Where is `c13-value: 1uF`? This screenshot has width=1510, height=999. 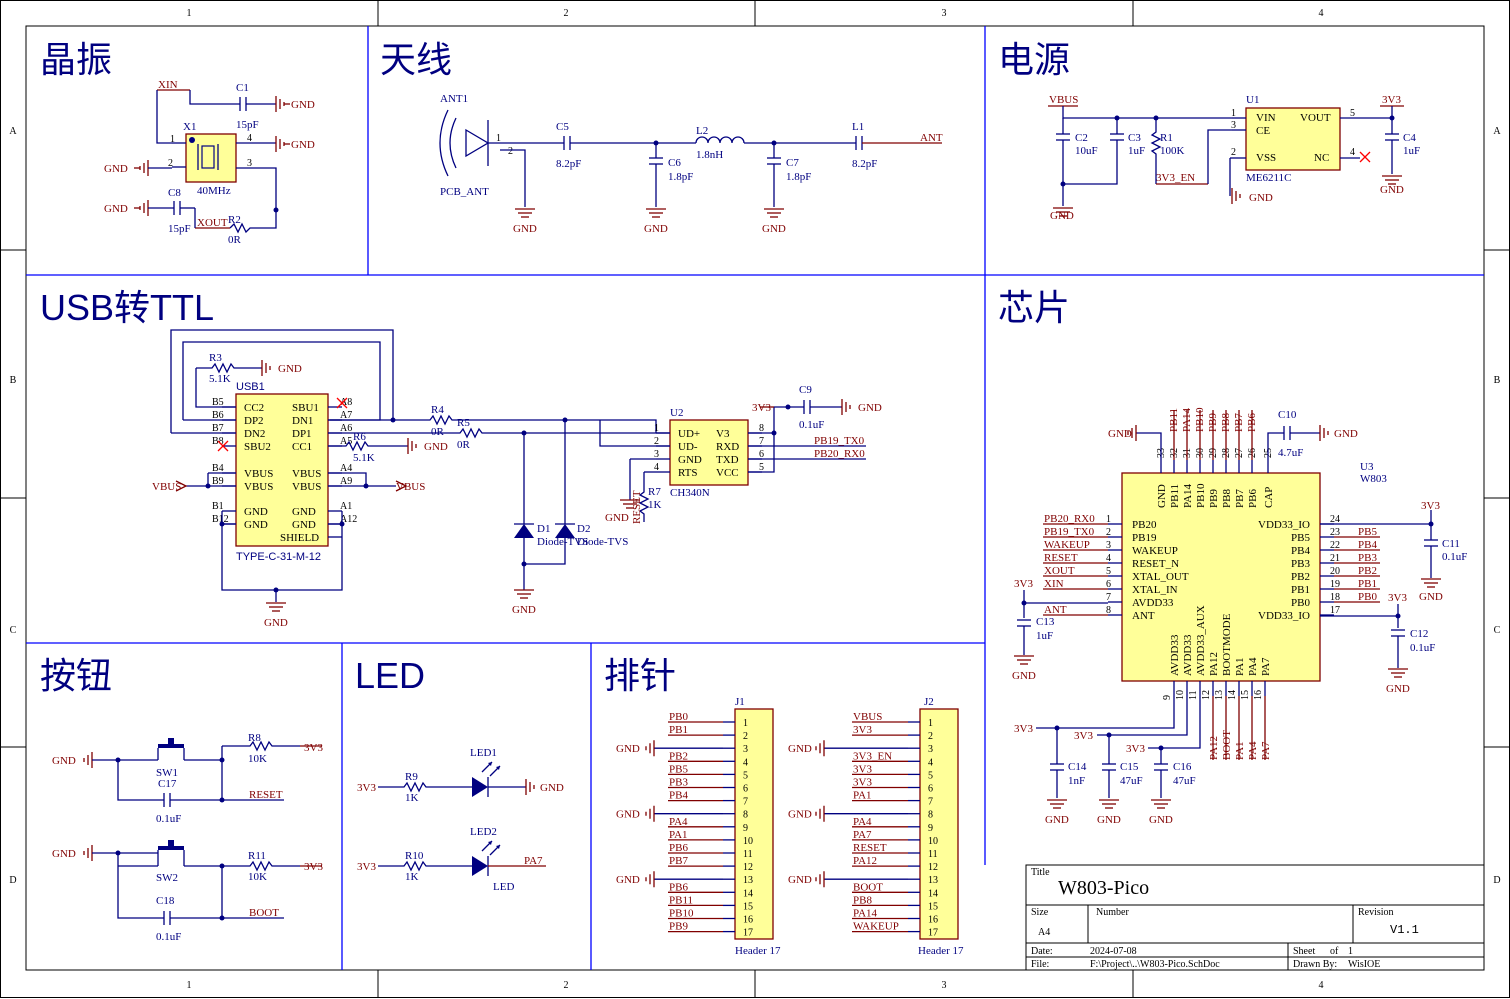
c13-value: 1uF is located at coordinates (1044, 636).